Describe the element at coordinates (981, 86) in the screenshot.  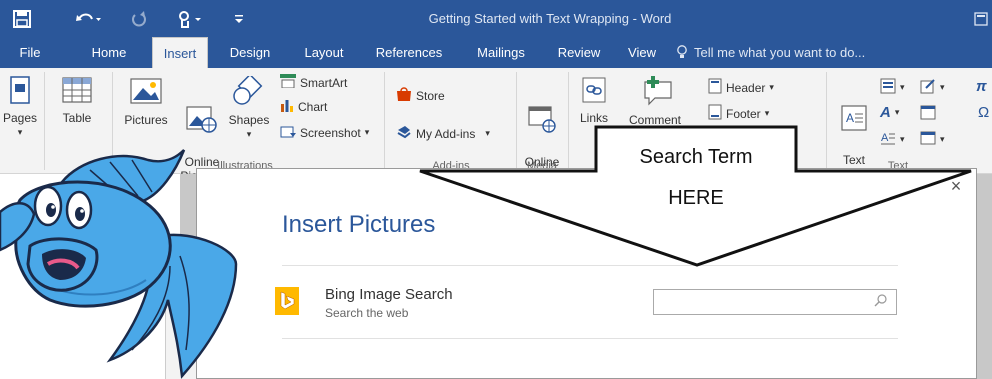
I see `equation-icon: π` at that location.